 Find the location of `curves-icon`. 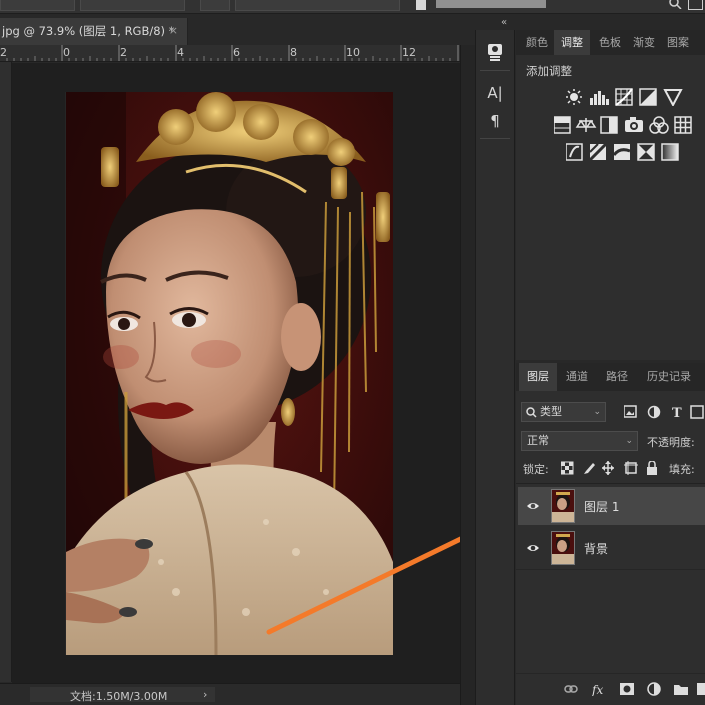

curves-icon is located at coordinates (624, 97).